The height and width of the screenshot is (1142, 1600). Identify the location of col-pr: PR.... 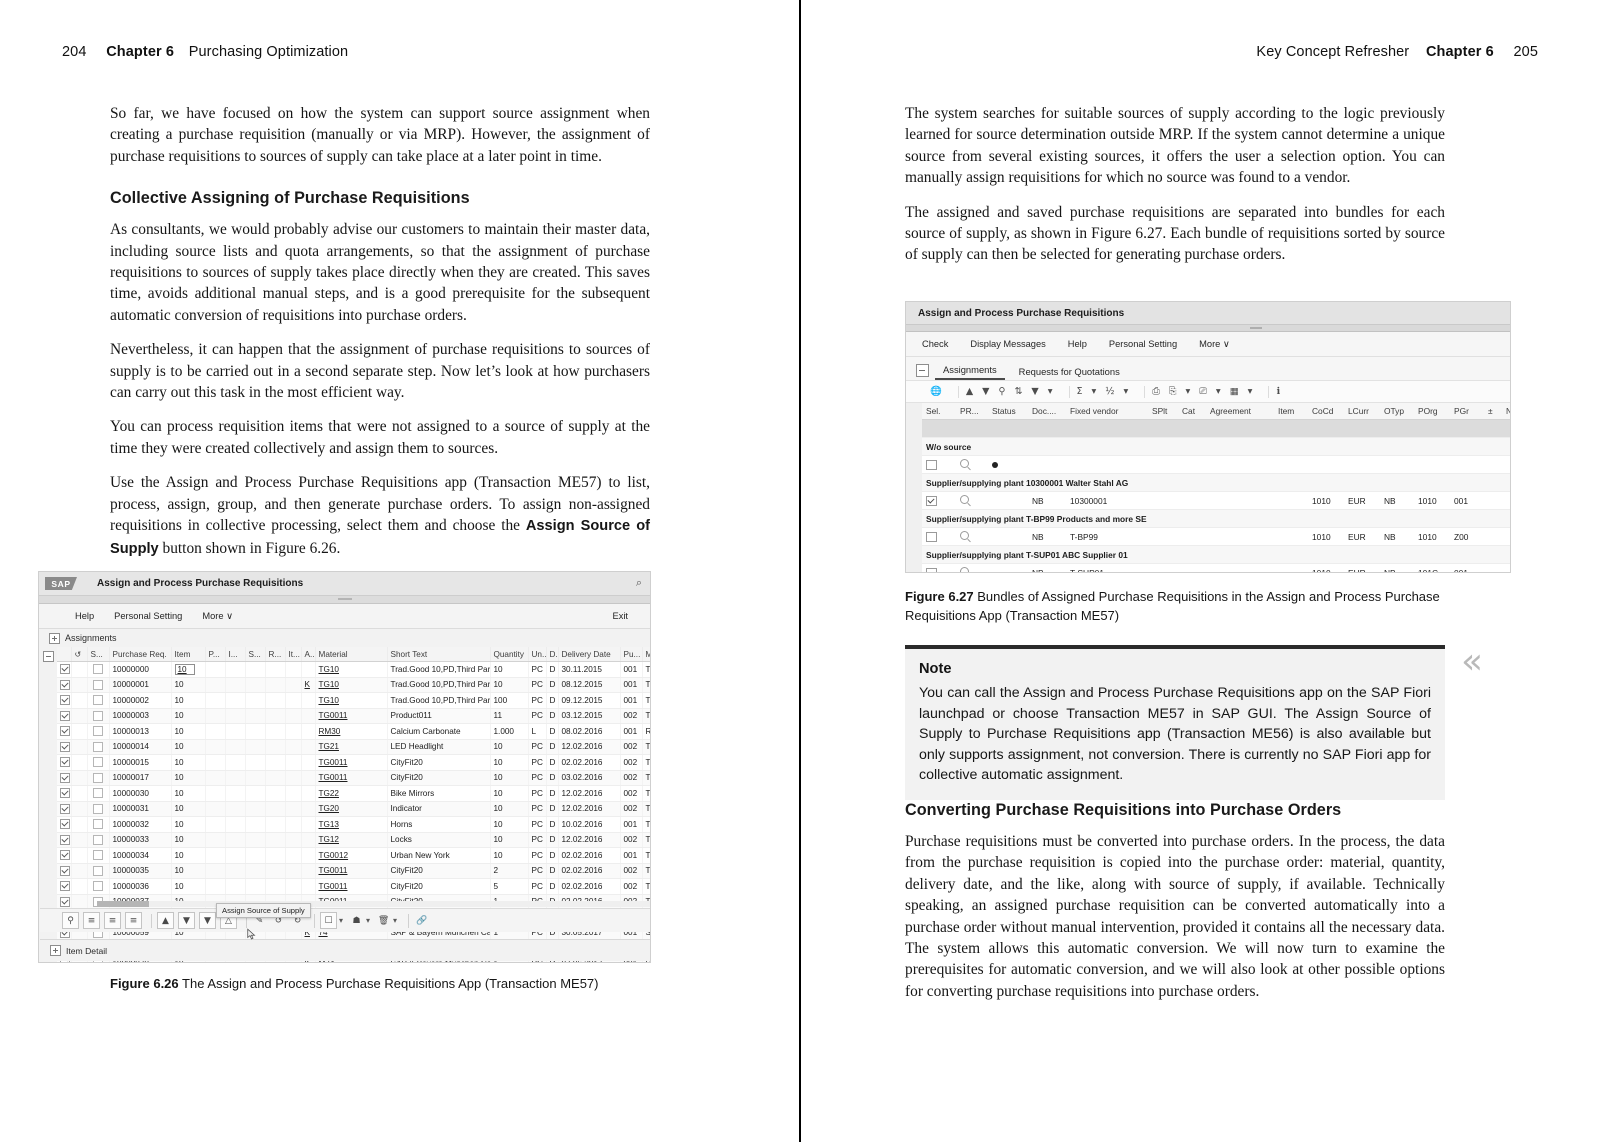
(972, 411).